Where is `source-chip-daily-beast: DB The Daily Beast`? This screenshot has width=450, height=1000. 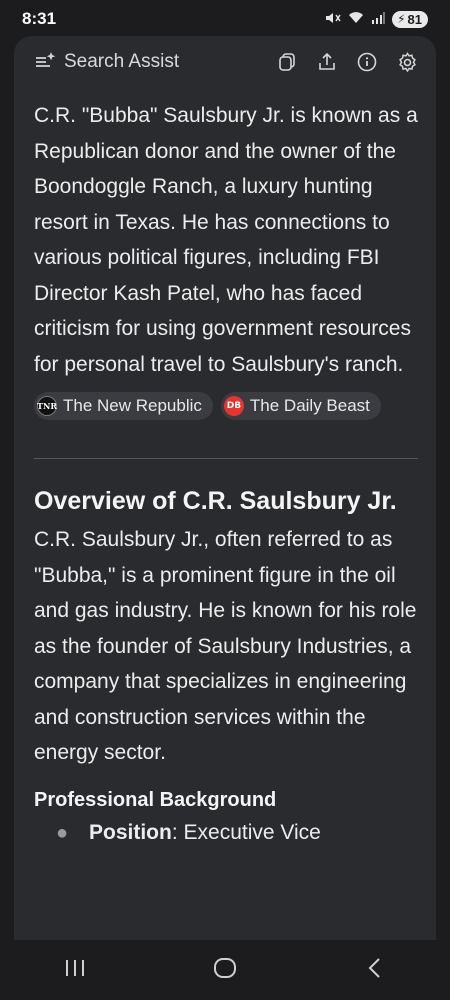 source-chip-daily-beast: DB The Daily Beast is located at coordinates (300, 406).